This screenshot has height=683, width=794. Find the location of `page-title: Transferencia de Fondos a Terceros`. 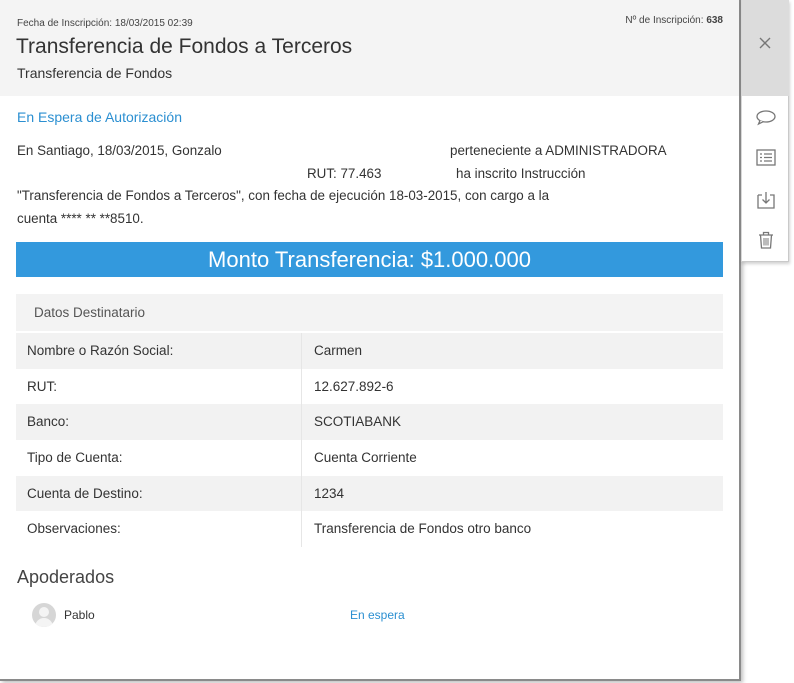

page-title: Transferencia de Fondos a Terceros is located at coordinates (184, 46).